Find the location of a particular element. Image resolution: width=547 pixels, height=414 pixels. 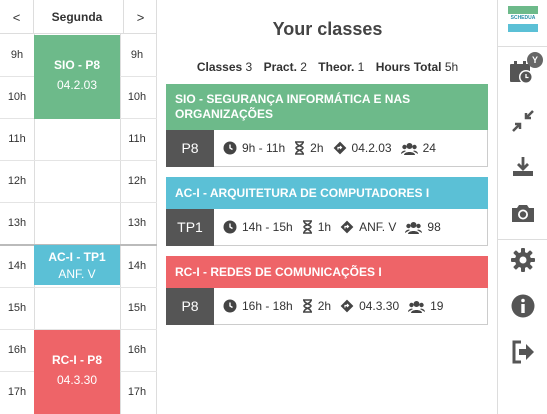

toolbar-divider is located at coordinates (522, 46).